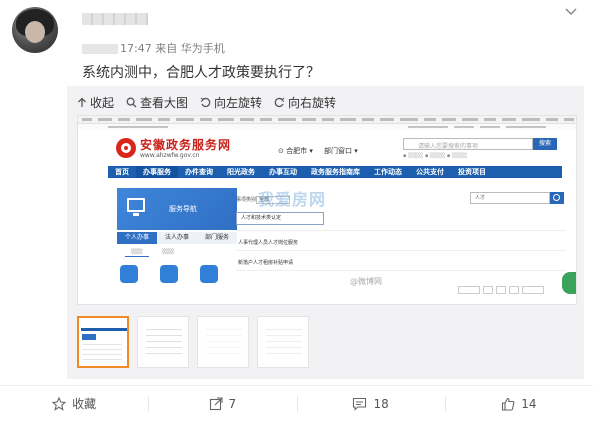 This screenshot has width=593, height=421. Describe the element at coordinates (265, 262) in the screenshot. I see `list-item: 新落户人才租房补贴申请` at that location.